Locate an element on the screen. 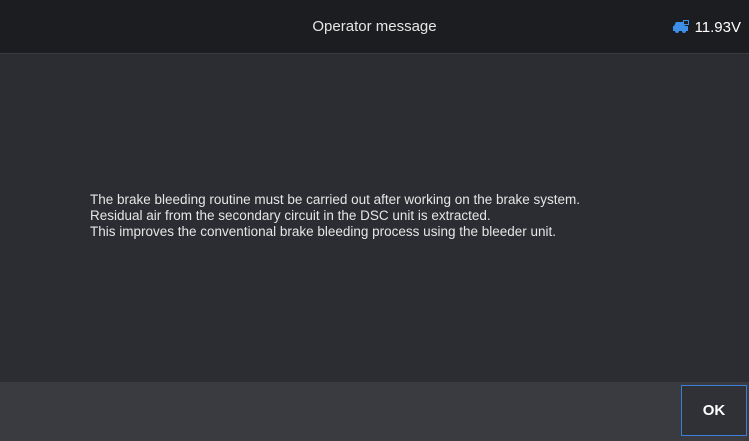  battery-voltage: 11.93V is located at coordinates (717, 27).